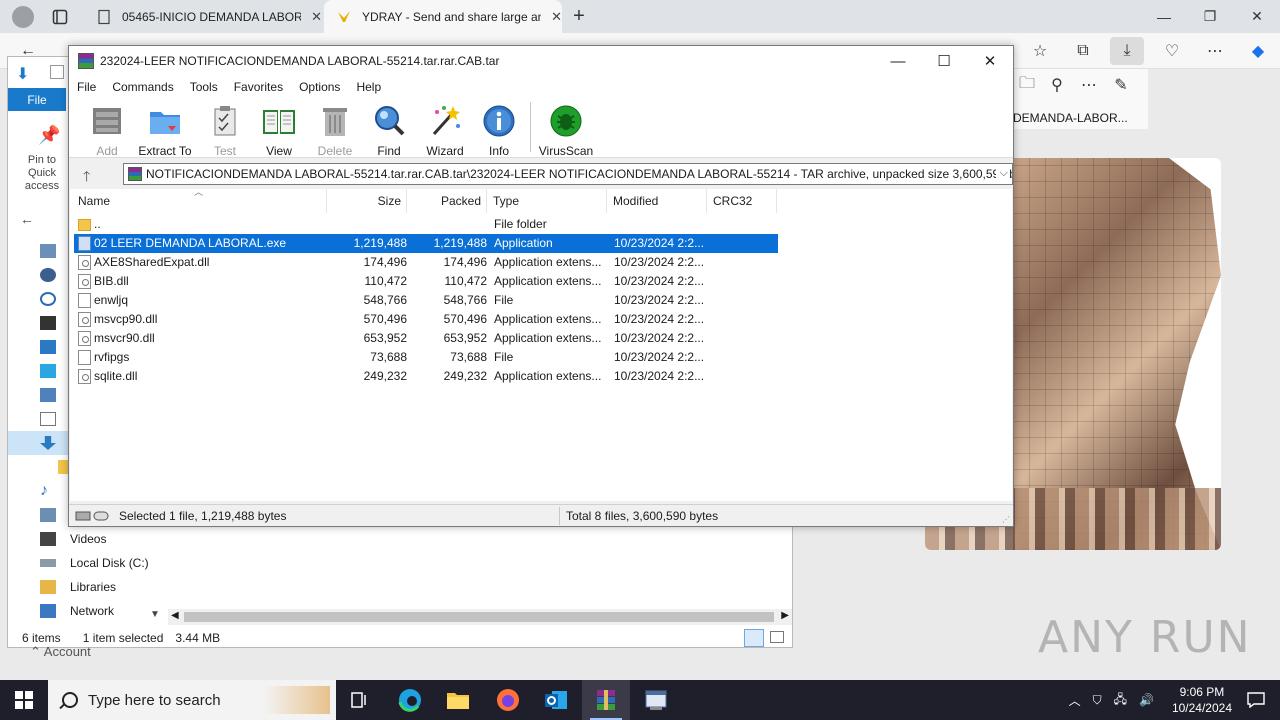  Describe the element at coordinates (1172, 51) in the screenshot. I see `performance-icon: ♡` at that location.